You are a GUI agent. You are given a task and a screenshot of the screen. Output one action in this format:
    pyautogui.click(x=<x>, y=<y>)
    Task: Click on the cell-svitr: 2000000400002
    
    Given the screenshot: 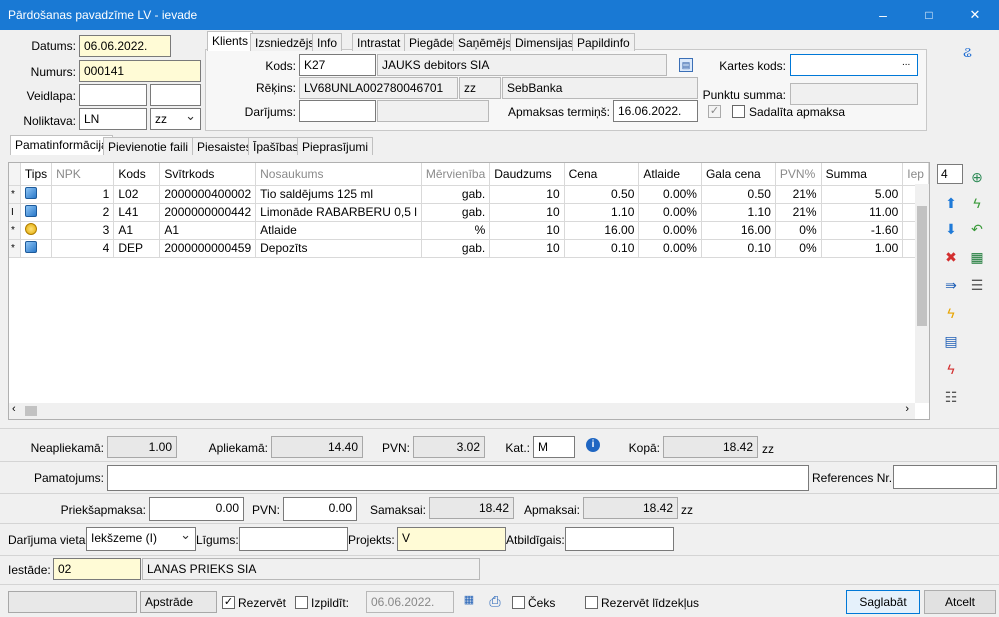 What is the action you would take?
    pyautogui.click(x=208, y=194)
    